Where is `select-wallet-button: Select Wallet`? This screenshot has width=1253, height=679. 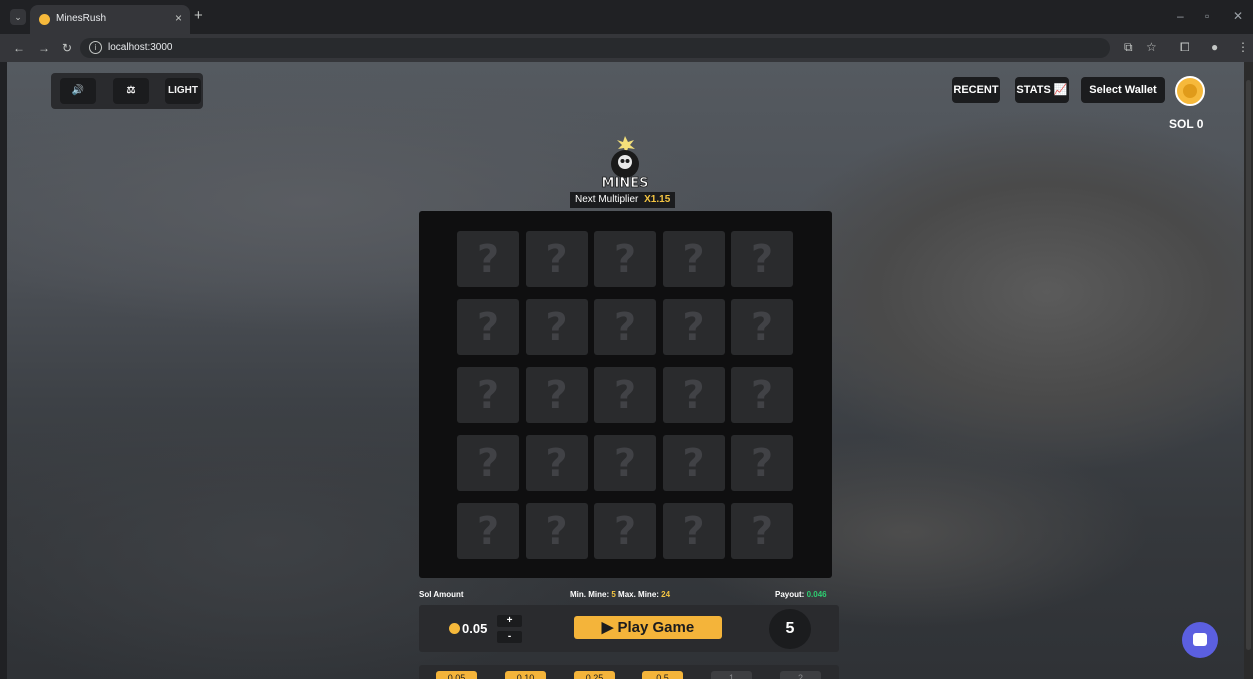 select-wallet-button: Select Wallet is located at coordinates (1123, 90).